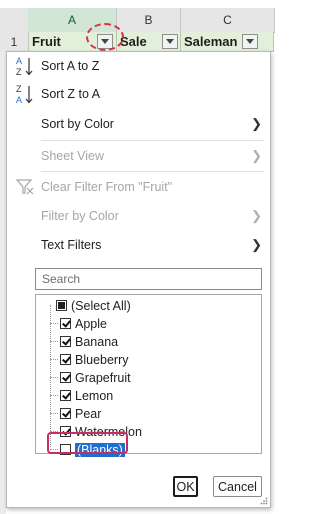 The image size is (320, 514). What do you see at coordinates (138, 245) in the screenshot?
I see `text-filters-item: Text Filters ❯` at bounding box center [138, 245].